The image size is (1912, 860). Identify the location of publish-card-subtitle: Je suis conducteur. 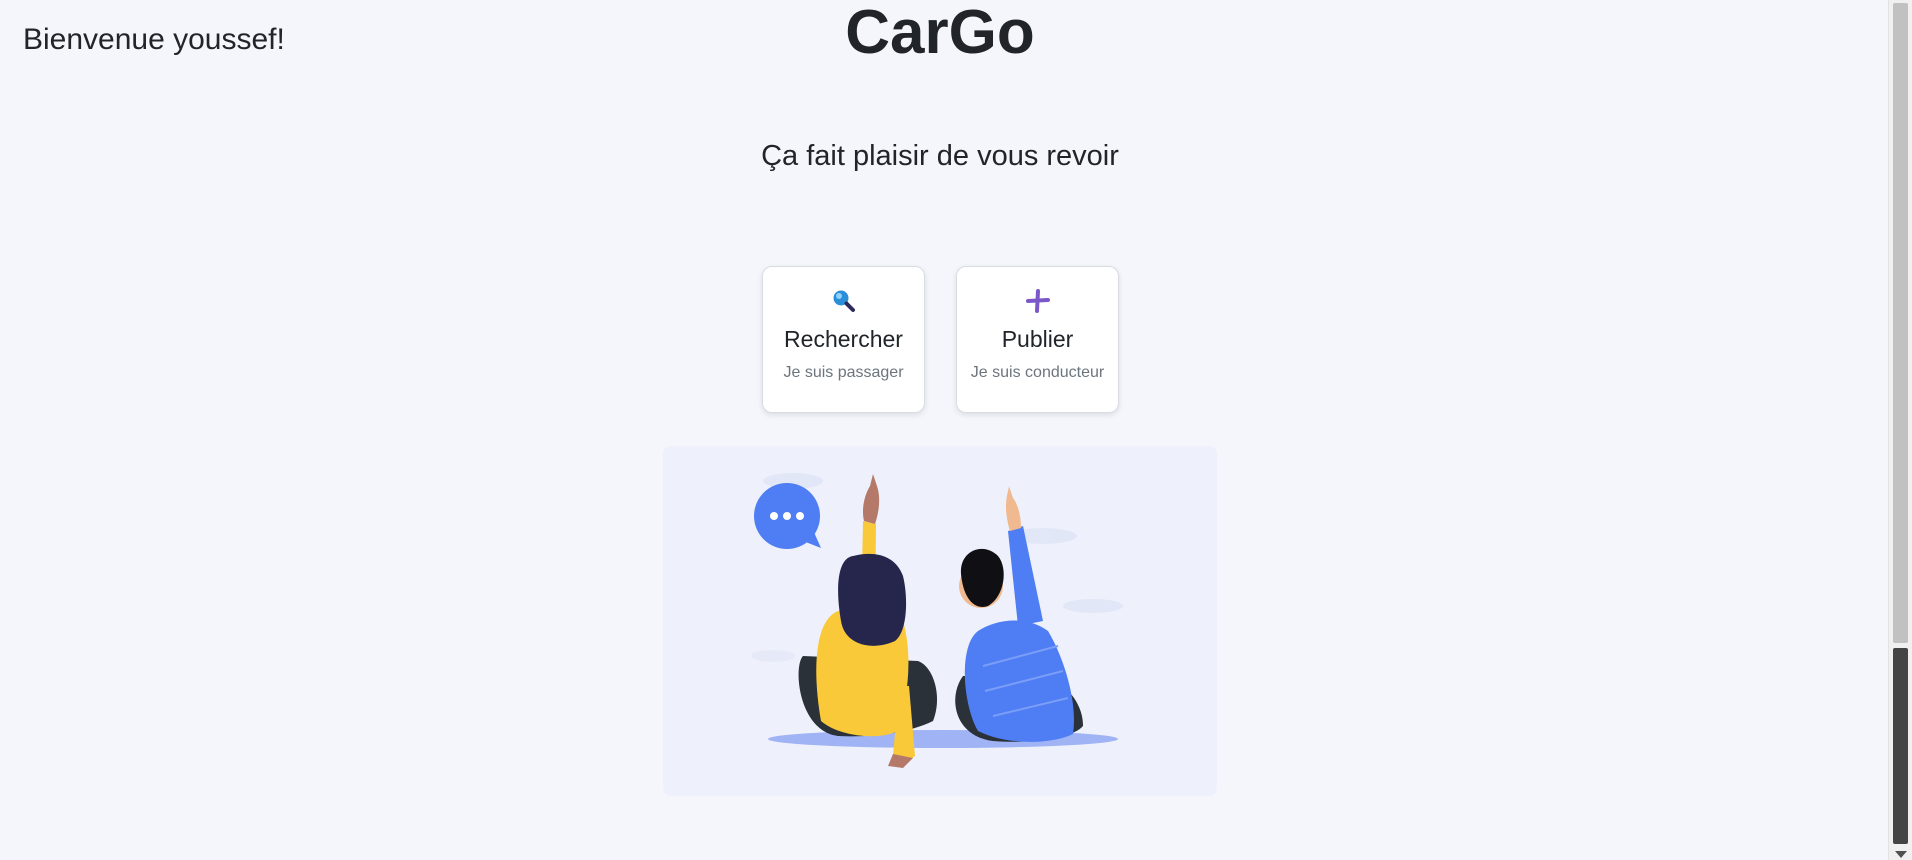
(1037, 372).